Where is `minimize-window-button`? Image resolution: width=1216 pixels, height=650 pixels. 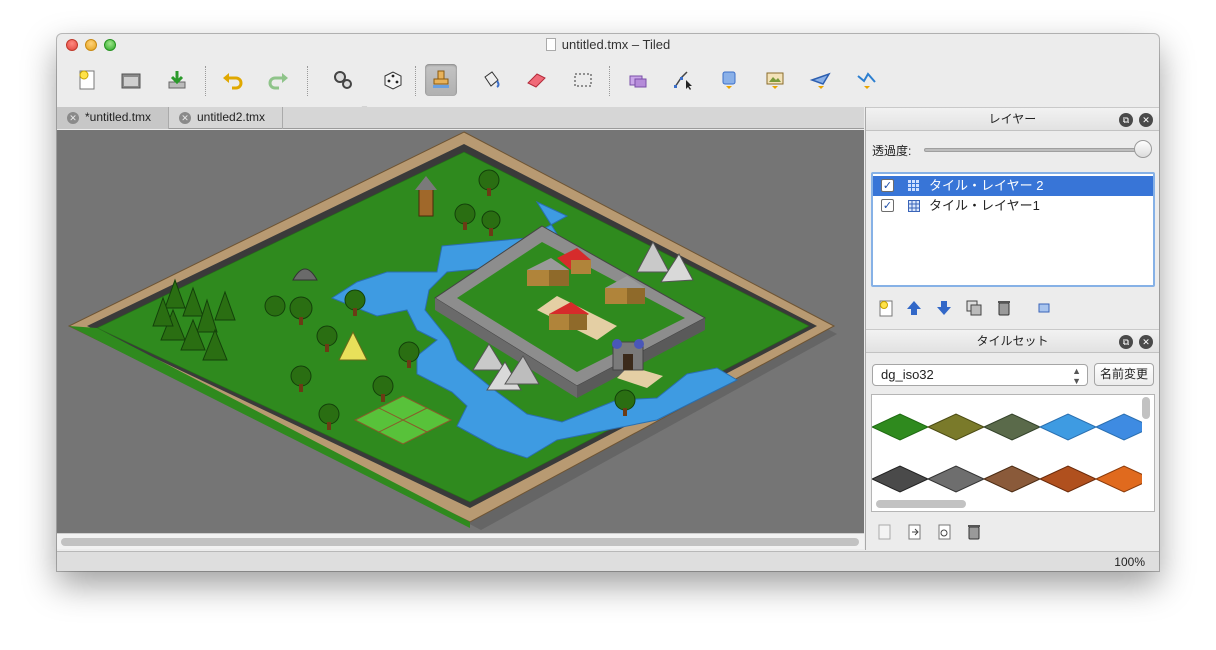 minimize-window-button is located at coordinates (91, 45).